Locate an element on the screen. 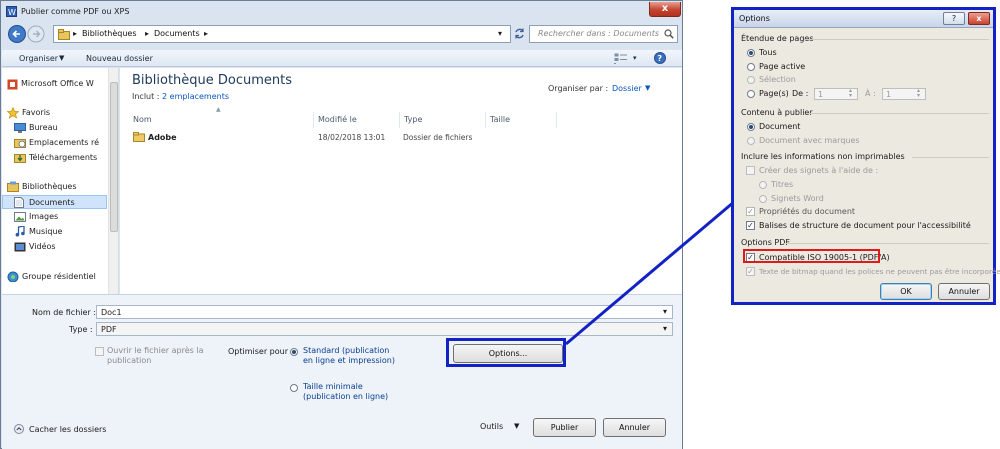  nav-item-homegroup: Groupe résidentiel is located at coordinates (54, 277).